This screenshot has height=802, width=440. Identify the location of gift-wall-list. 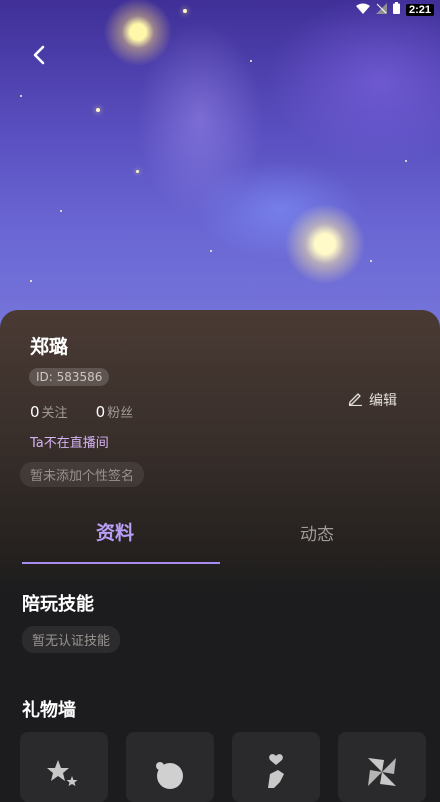
(223, 767).